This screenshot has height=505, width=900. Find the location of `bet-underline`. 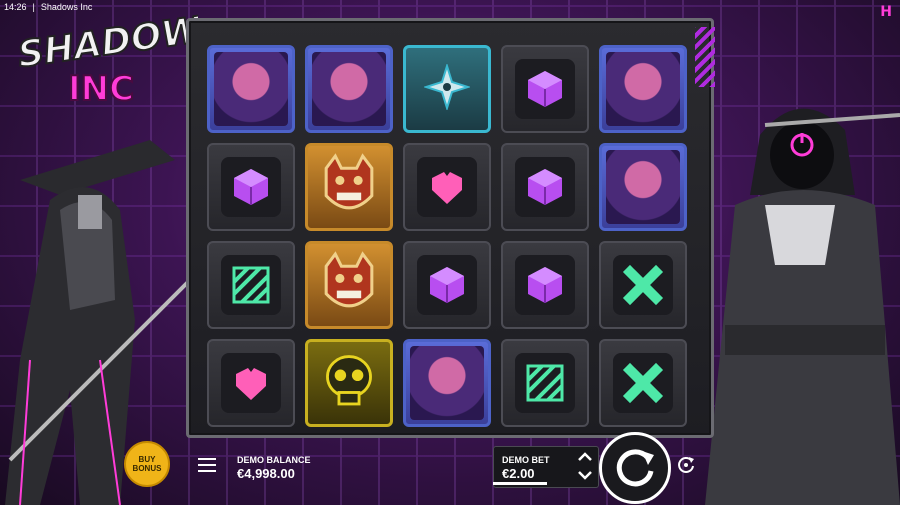

bet-underline is located at coordinates (520, 483).